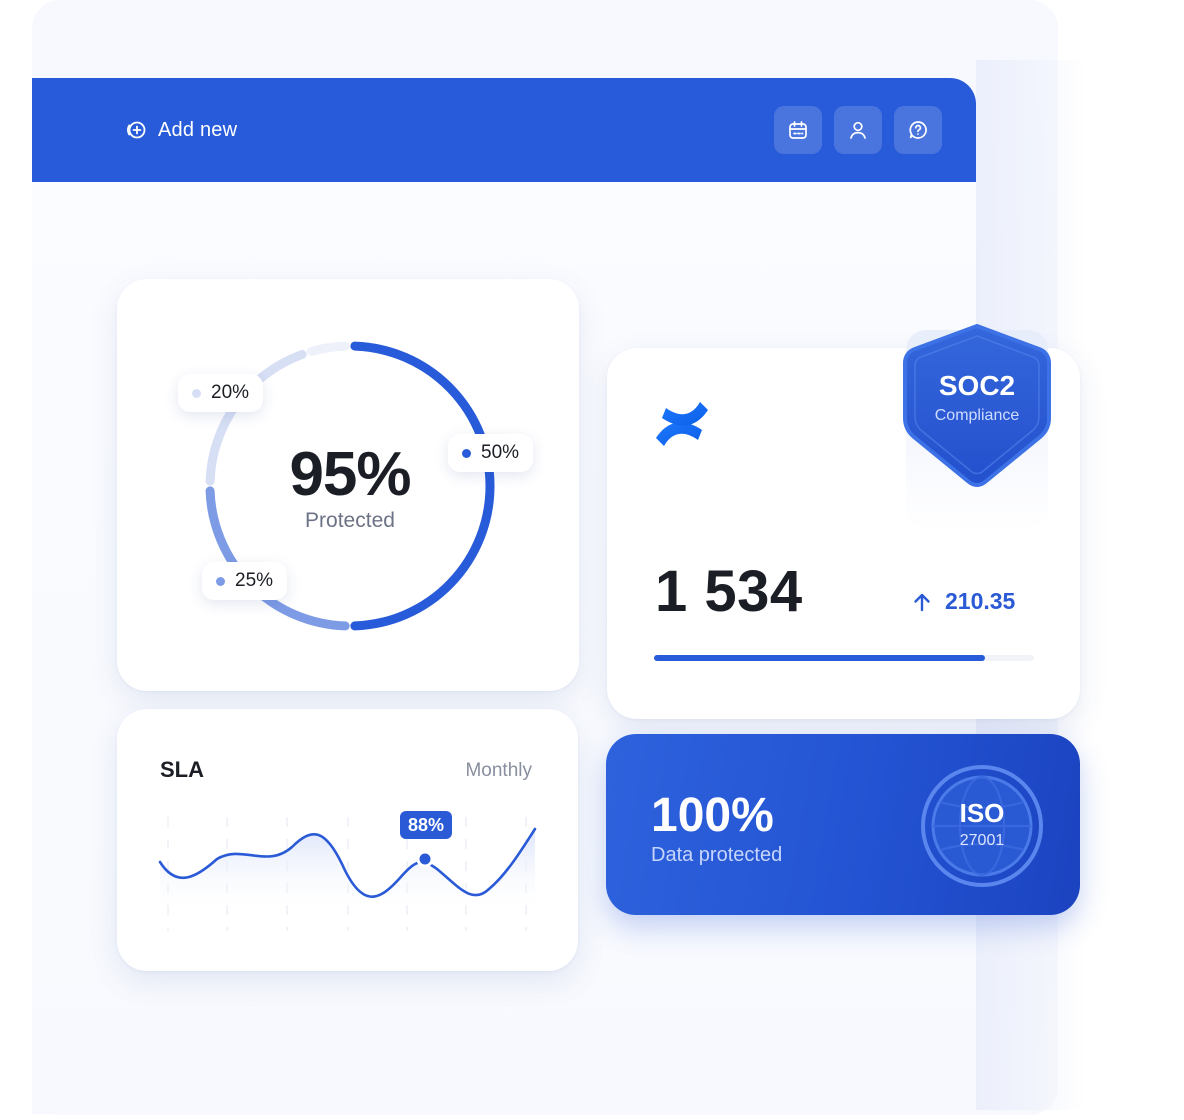 The image size is (1184, 1120). What do you see at coordinates (136, 130) in the screenshot?
I see `add-circle-icon` at bounding box center [136, 130].